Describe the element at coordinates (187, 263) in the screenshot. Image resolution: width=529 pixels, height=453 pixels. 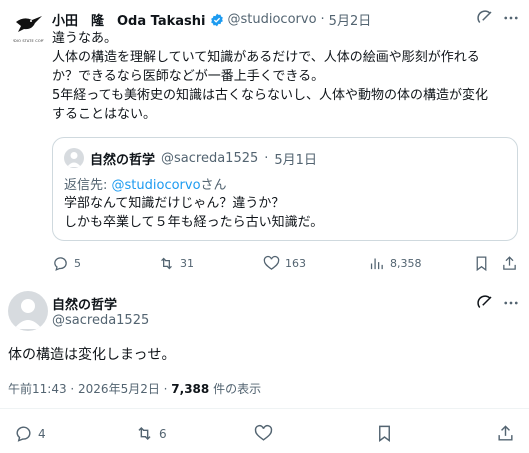
I see `retweet-count: 31` at that location.